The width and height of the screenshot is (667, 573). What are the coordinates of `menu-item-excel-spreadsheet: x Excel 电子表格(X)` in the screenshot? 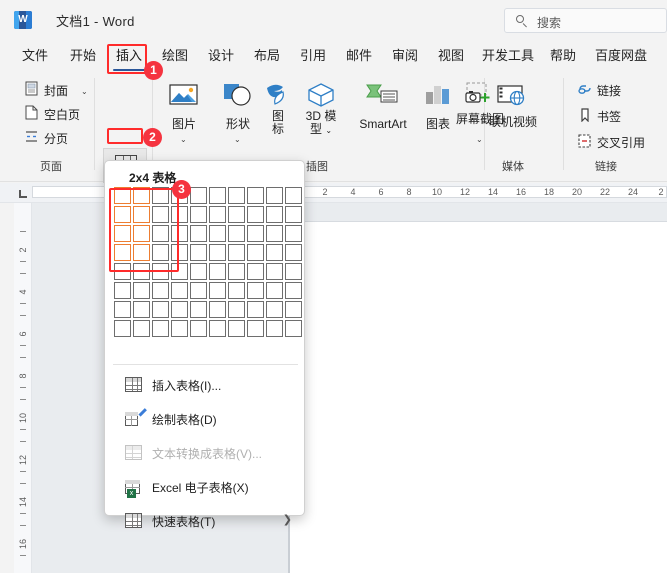 It's located at (205, 487).